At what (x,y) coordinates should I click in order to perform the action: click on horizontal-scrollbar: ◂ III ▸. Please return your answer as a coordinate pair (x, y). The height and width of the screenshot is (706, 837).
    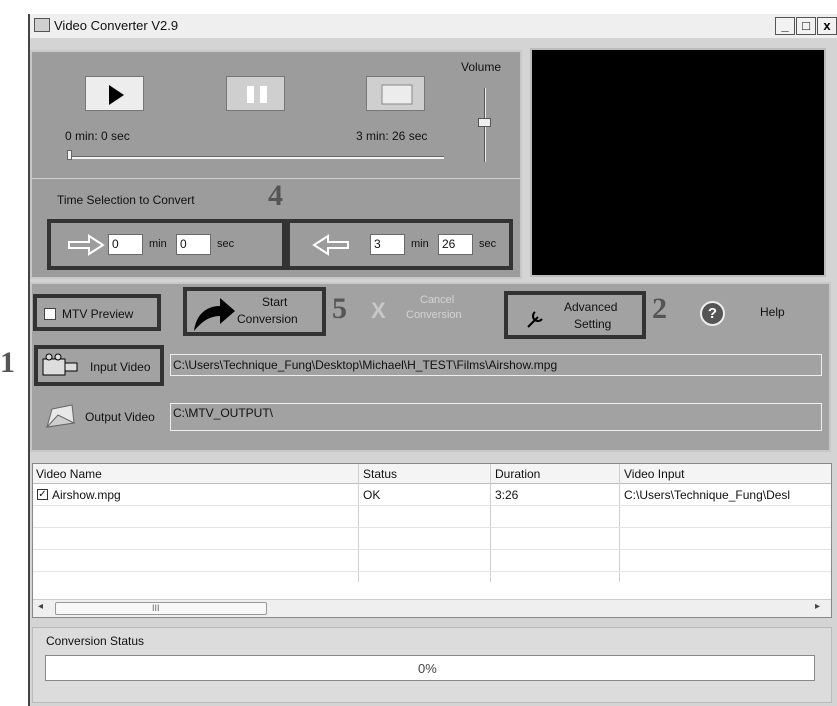
    Looking at the image, I should click on (432, 608).